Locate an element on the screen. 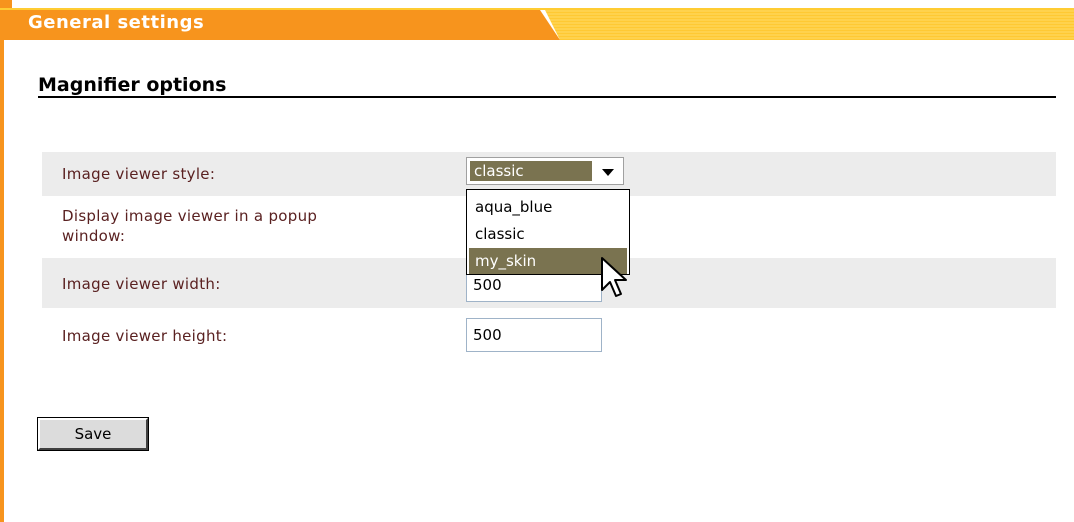  viewer-width-label: Image viewer width: is located at coordinates (141, 284).